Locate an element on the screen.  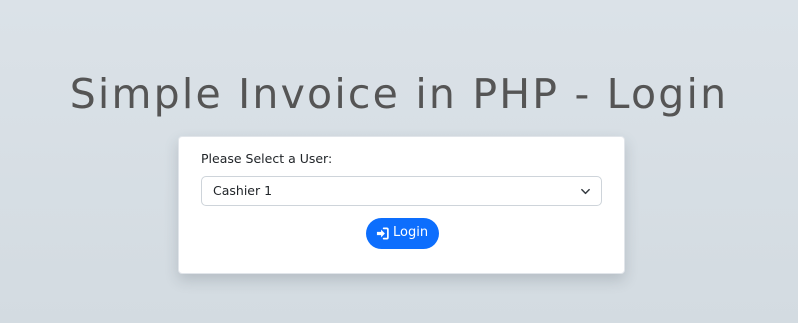
user-select-label: Please Select a User: is located at coordinates (267, 158).